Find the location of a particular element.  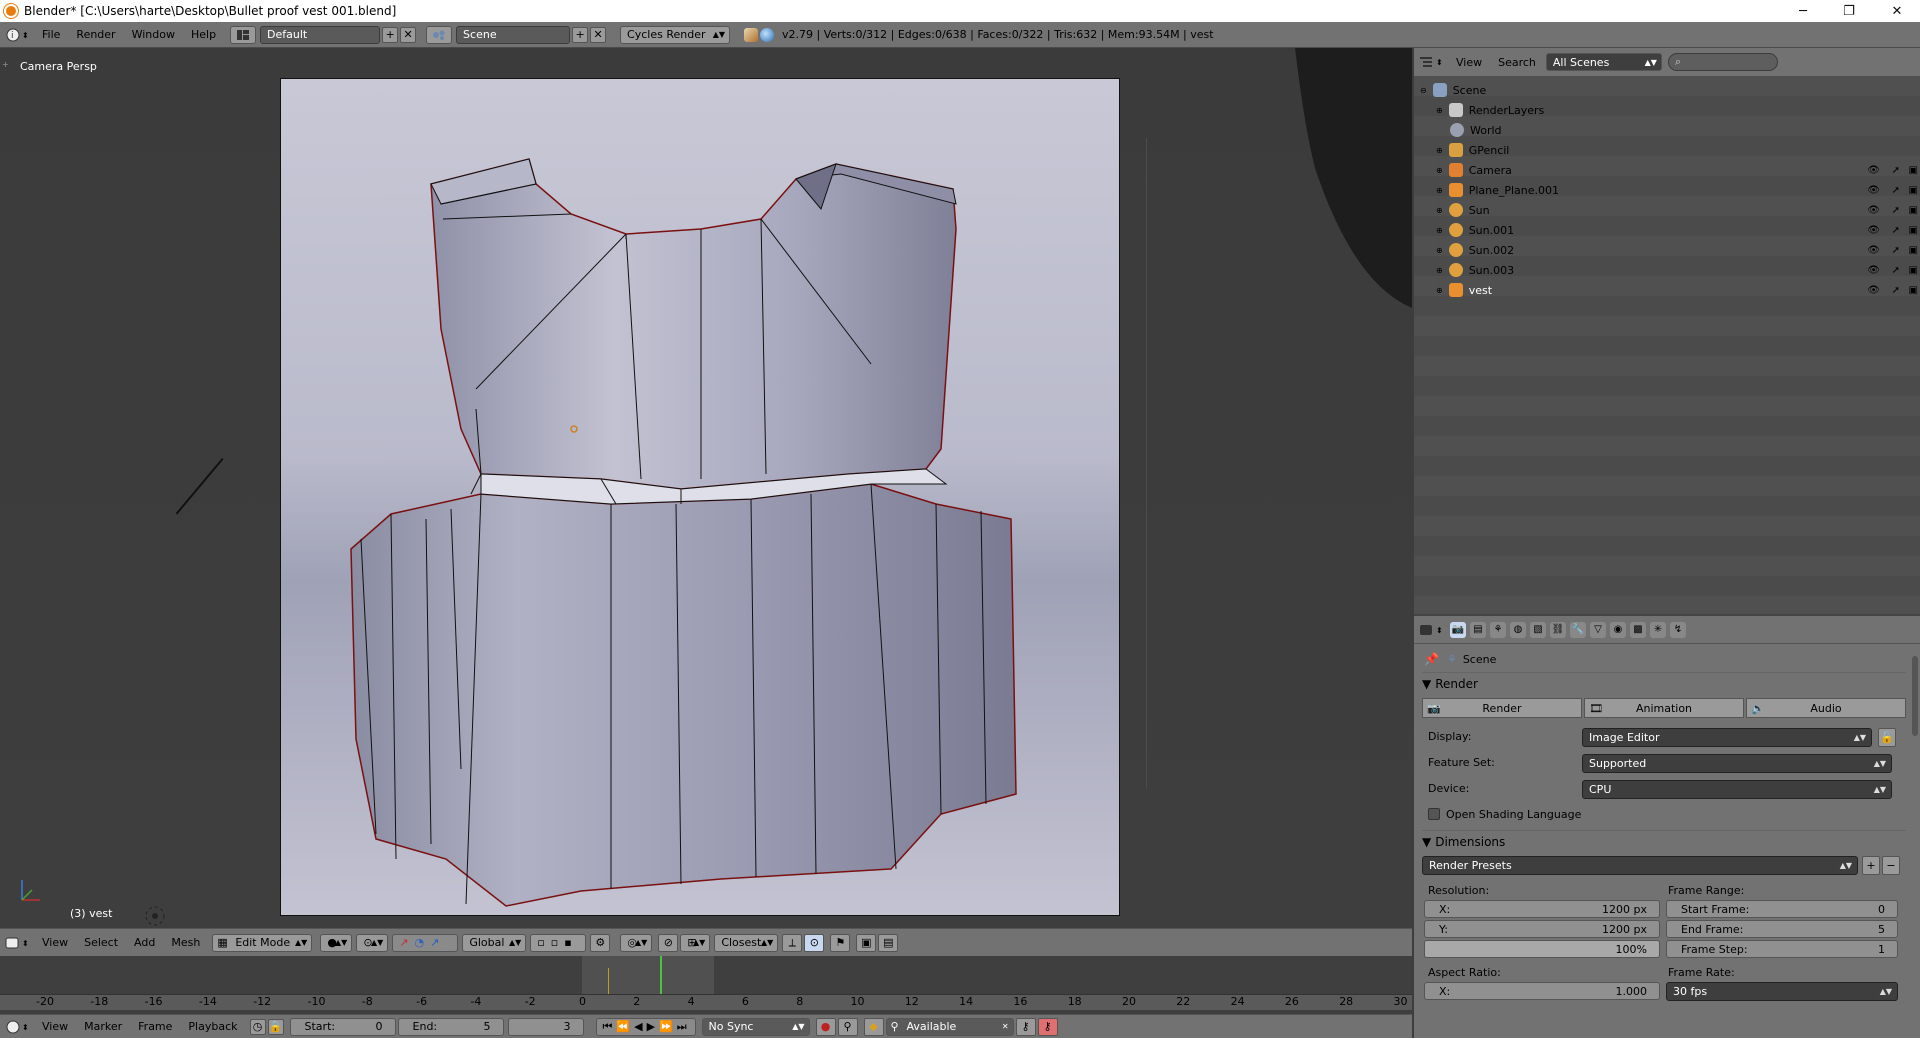

object-tab-icon: ▧ is located at coordinates (1538, 629).